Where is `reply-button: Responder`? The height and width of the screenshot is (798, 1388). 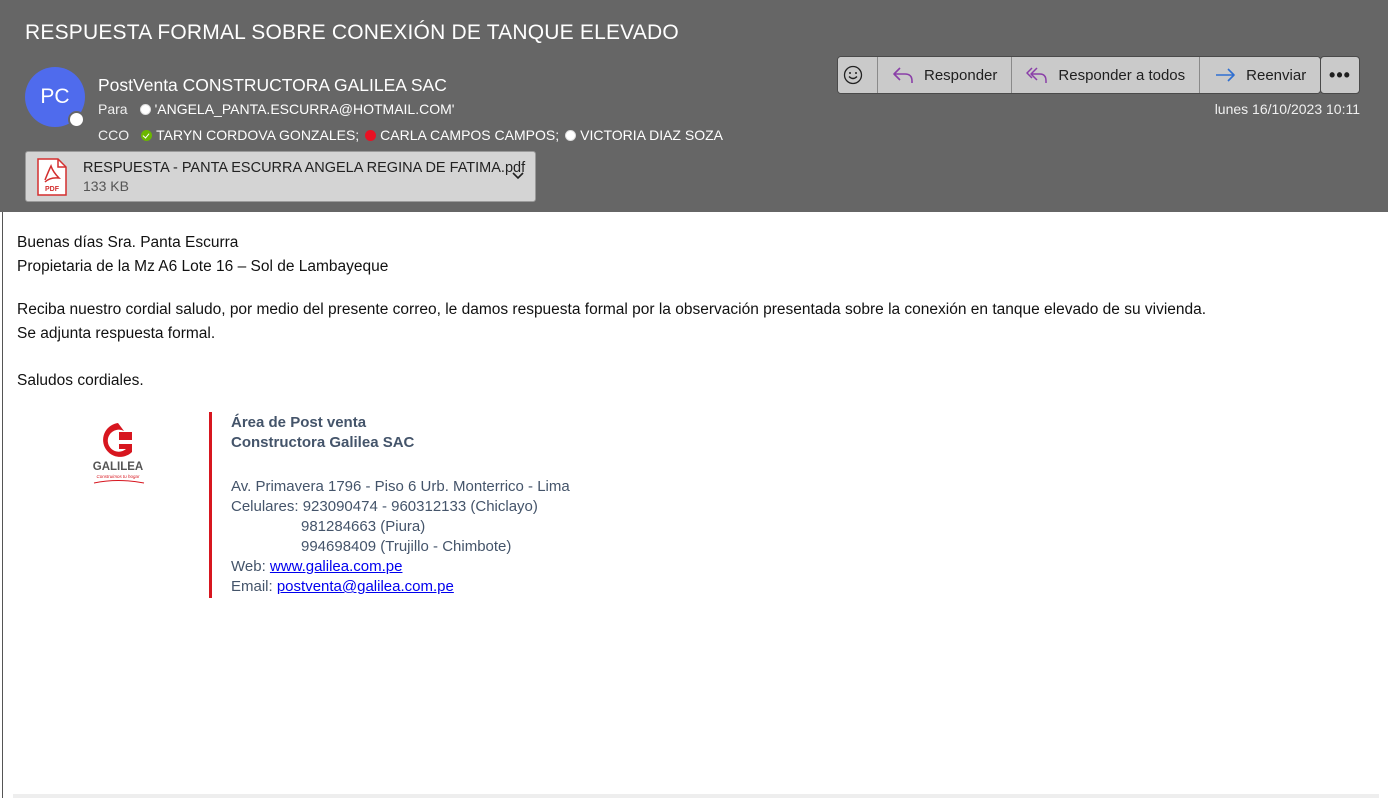
reply-button: Responder is located at coordinates (945, 75).